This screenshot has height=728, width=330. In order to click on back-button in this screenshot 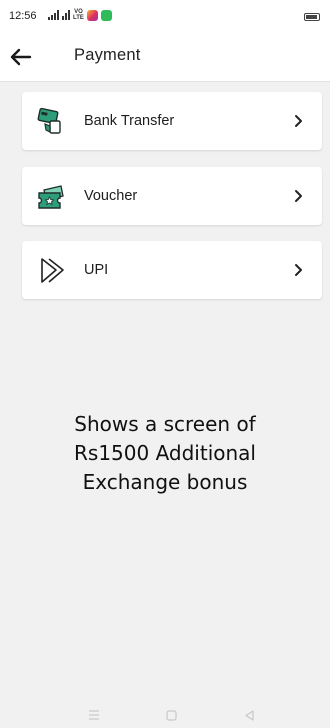, I will do `click(21, 57)`.